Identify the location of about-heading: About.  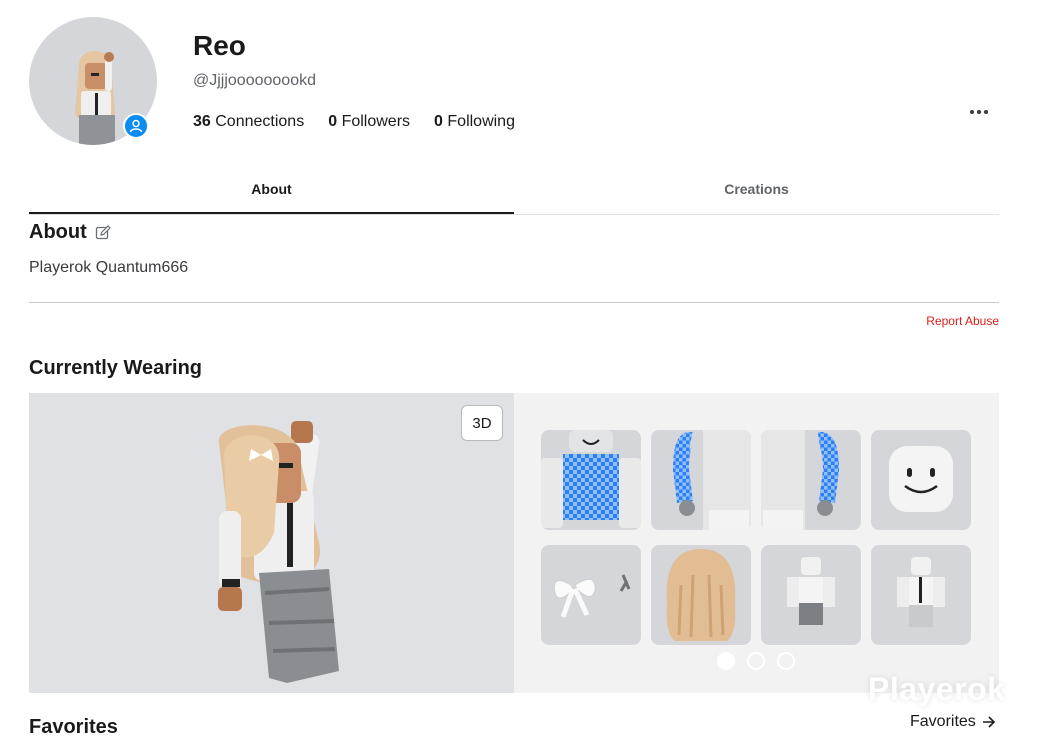
(70, 232).